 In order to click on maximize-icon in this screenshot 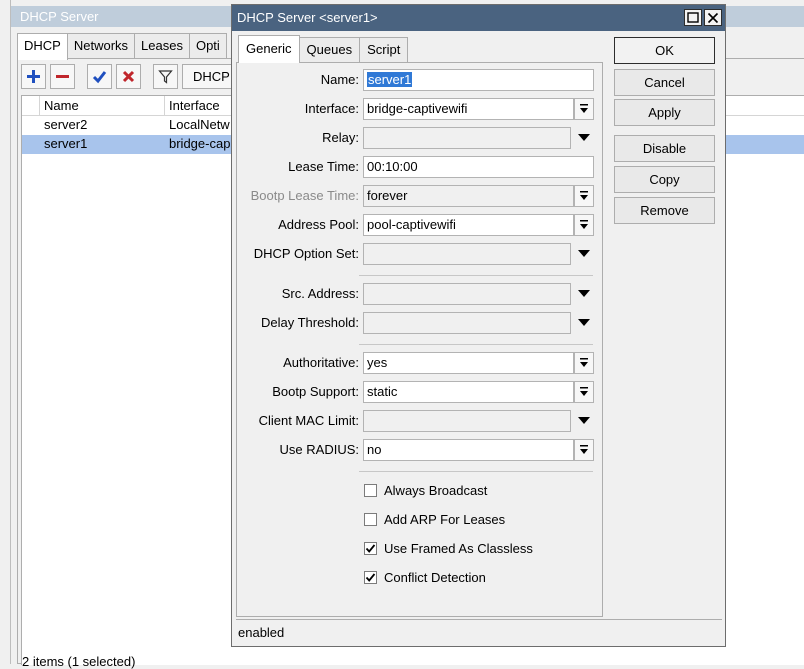, I will do `click(693, 17)`.